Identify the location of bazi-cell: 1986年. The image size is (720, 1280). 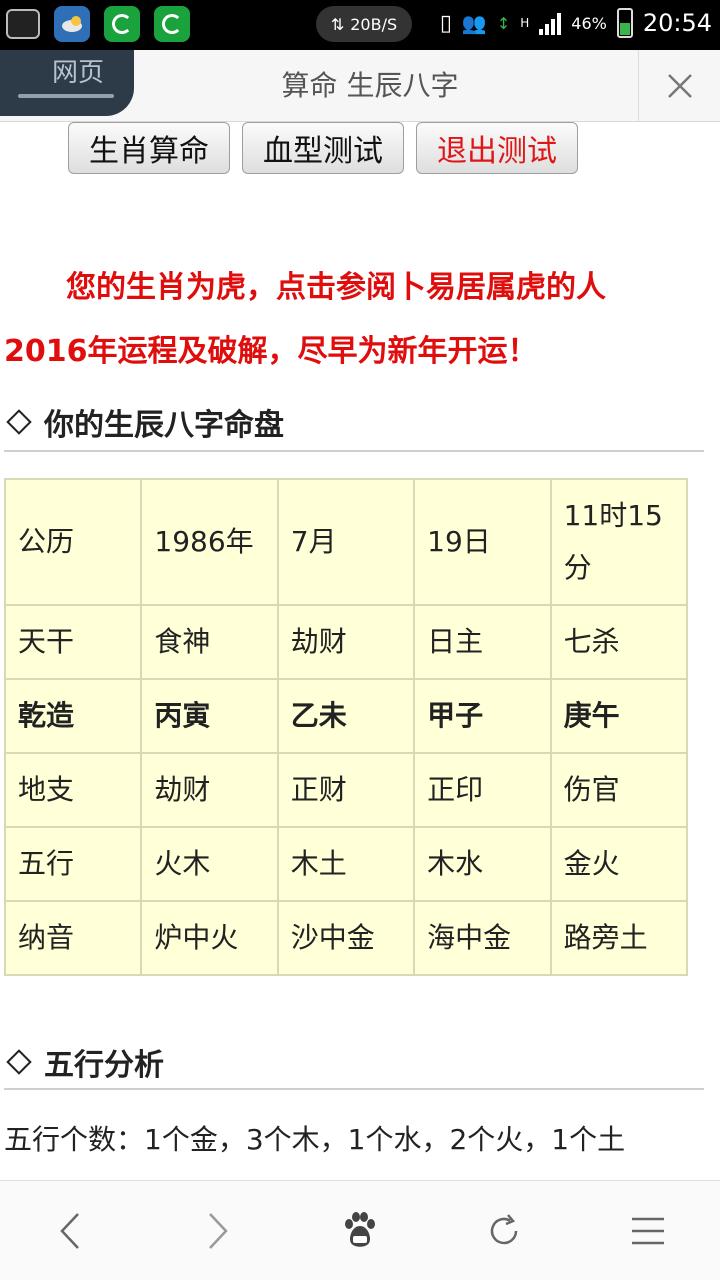
(209, 542).